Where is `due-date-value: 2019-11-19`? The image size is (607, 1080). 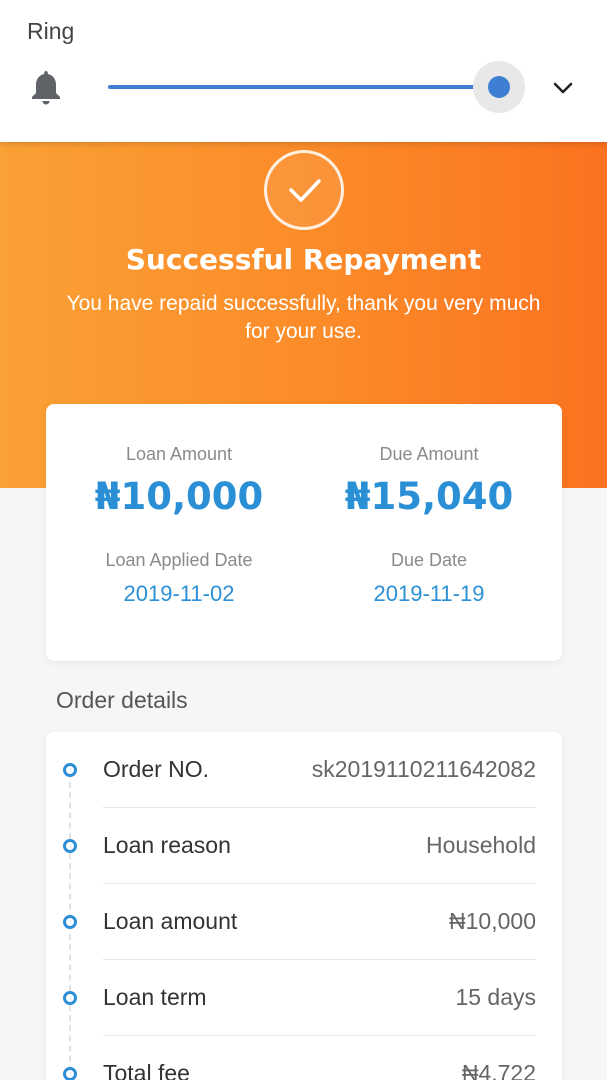 due-date-value: 2019-11-19 is located at coordinates (429, 593).